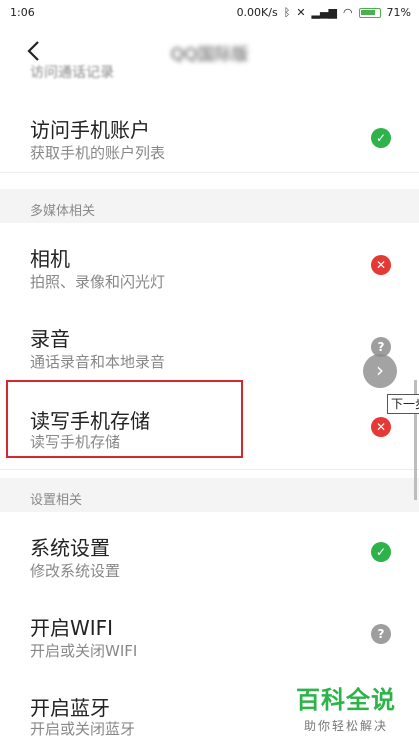 The width and height of the screenshot is (419, 741). Describe the element at coordinates (70, 548) in the screenshot. I see `permission-title: 系统设置` at that location.